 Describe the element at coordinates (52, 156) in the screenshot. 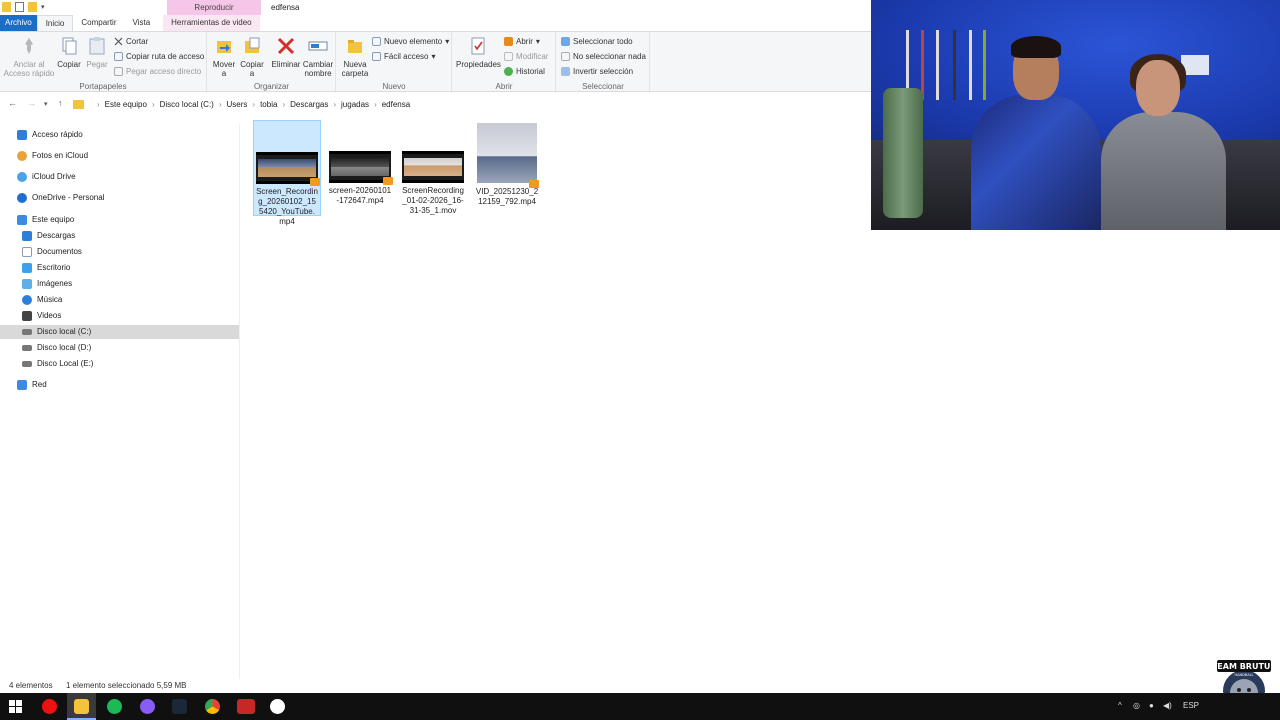

I see `sidebar-item-fotos-icloud: Fotos en iCloud` at that location.